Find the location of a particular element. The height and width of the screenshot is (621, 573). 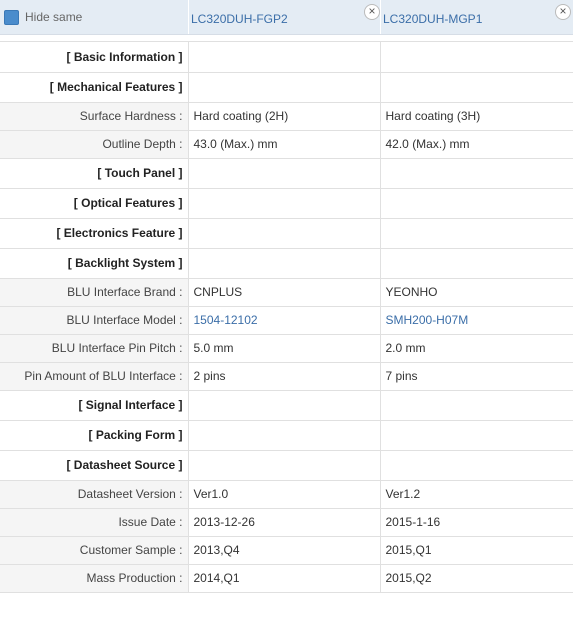

row-value-1: 2014,Q1 is located at coordinates (283, 578).